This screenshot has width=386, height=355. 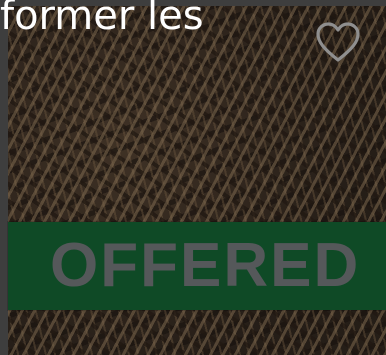 I want to click on heart-outline-icon, so click(x=338, y=42).